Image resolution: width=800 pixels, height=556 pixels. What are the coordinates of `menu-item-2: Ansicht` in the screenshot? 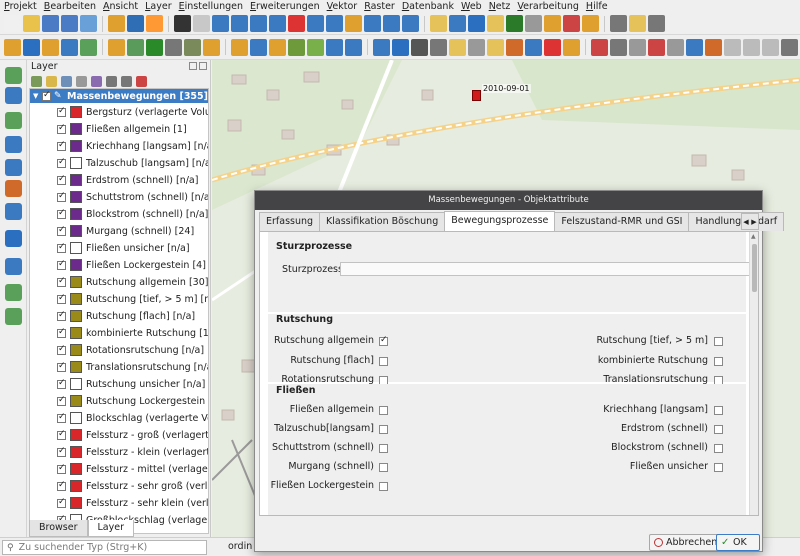 It's located at (120, 6).